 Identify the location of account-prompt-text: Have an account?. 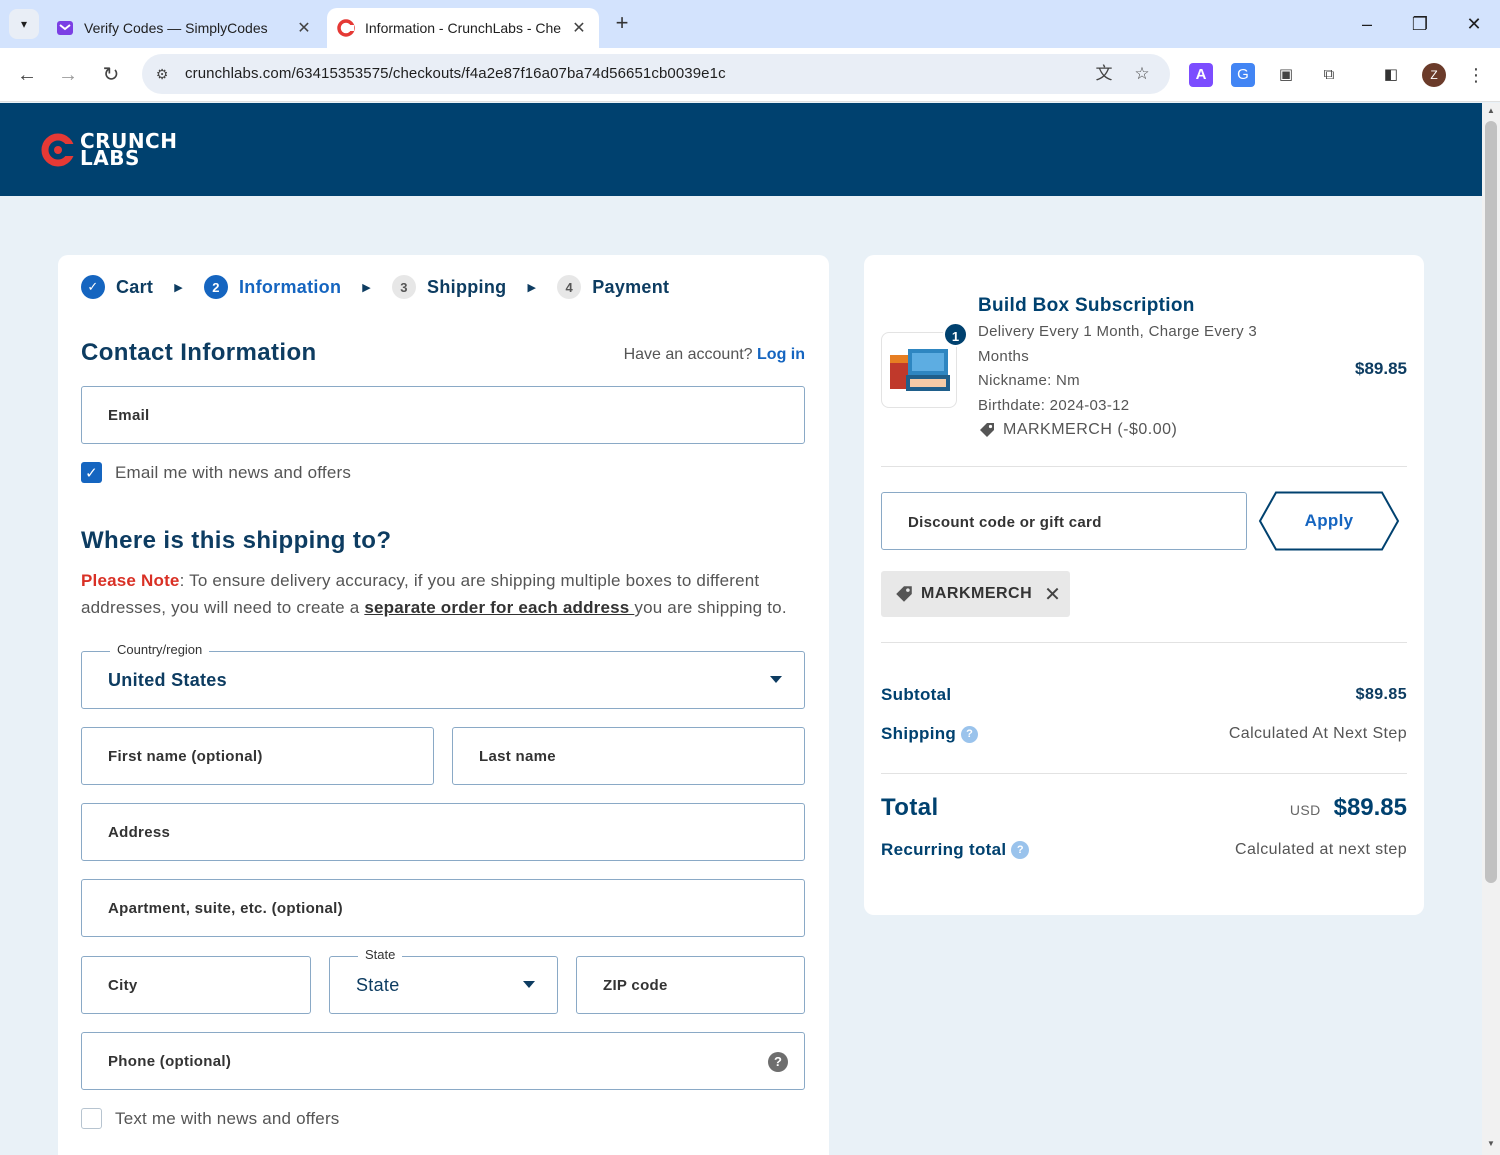
(688, 354).